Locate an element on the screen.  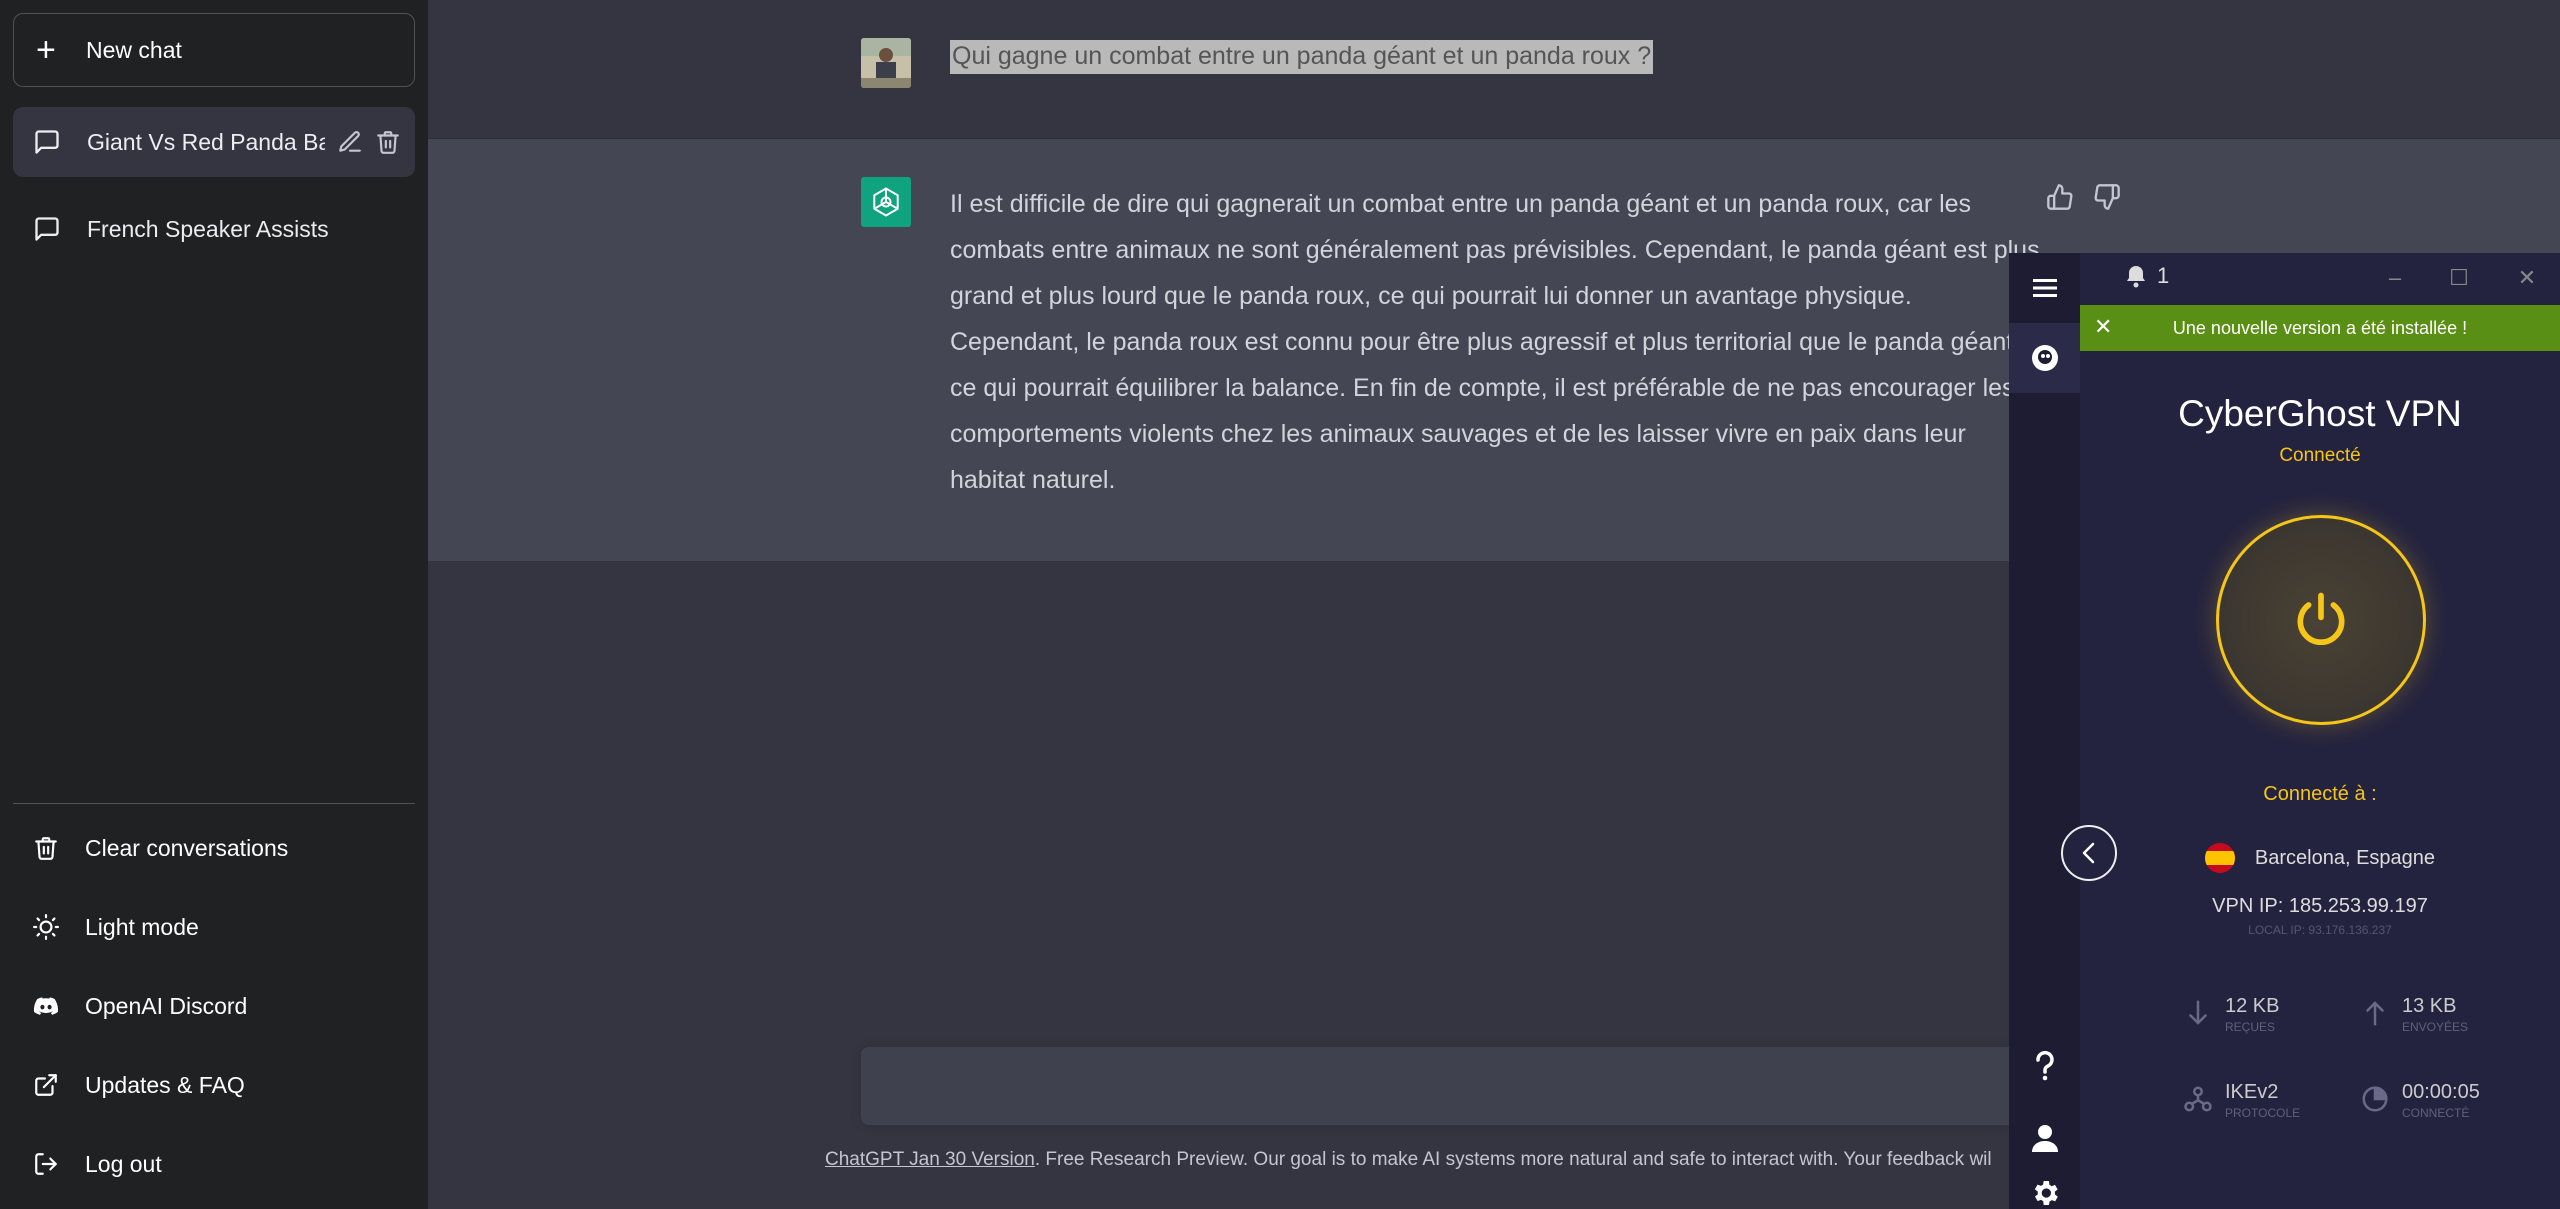
gear-icon is located at coordinates (2044, 1192).